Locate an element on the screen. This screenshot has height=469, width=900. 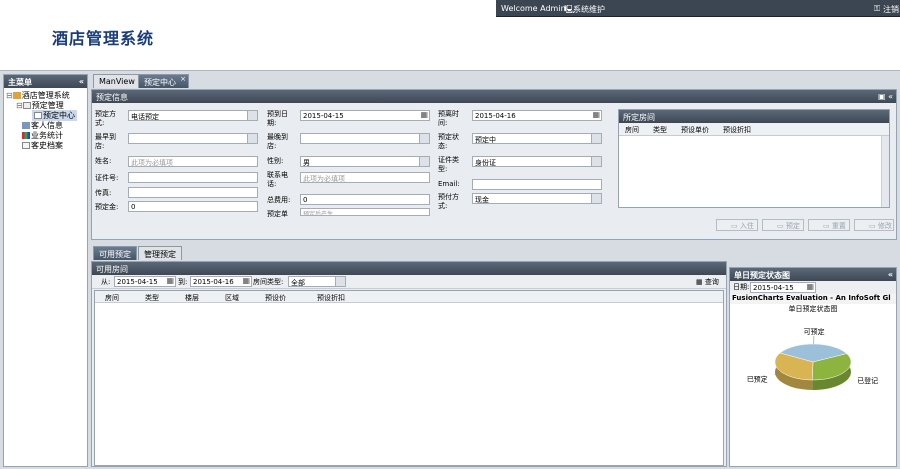
label-earliest: 最早到店: is located at coordinates (105, 141).